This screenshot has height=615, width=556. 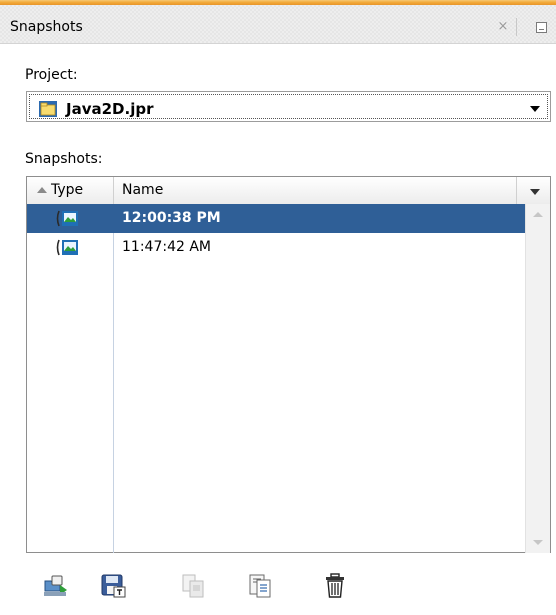 I want to click on table-row: 12:00:38 PM, so click(x=276, y=218).